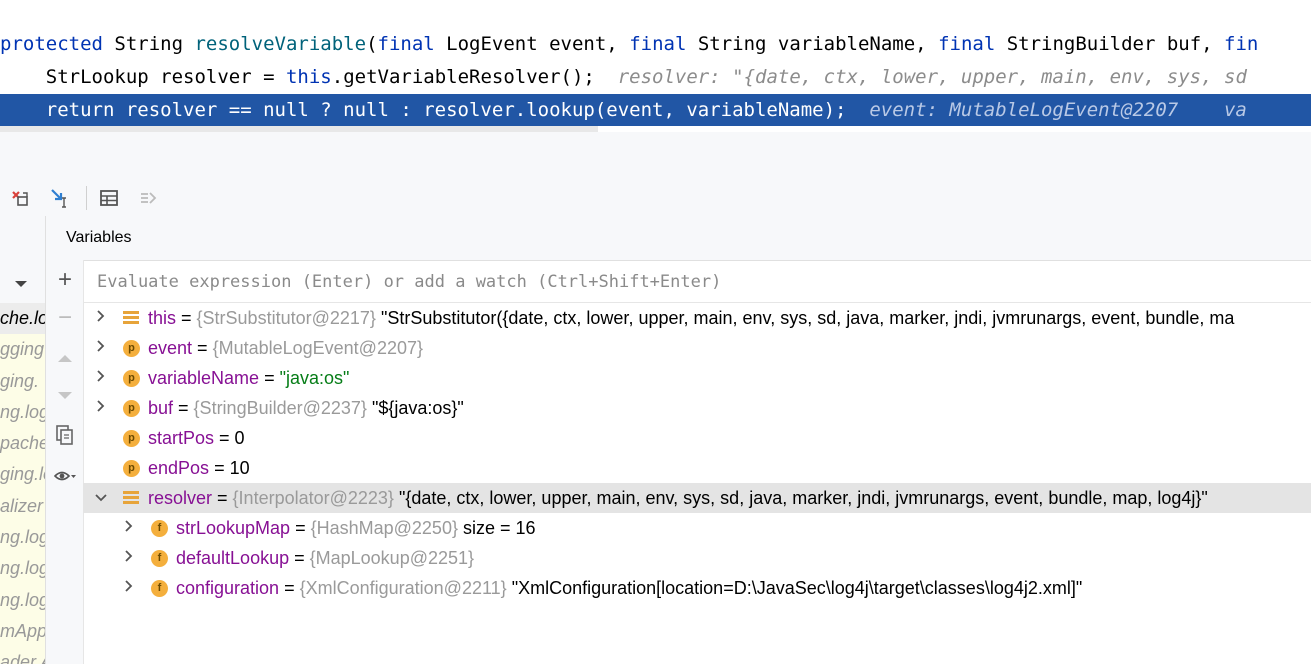 Image resolution: width=1311 pixels, height=664 pixels. Describe the element at coordinates (65, 317) in the screenshot. I see `remove-watch-icon: −` at that location.